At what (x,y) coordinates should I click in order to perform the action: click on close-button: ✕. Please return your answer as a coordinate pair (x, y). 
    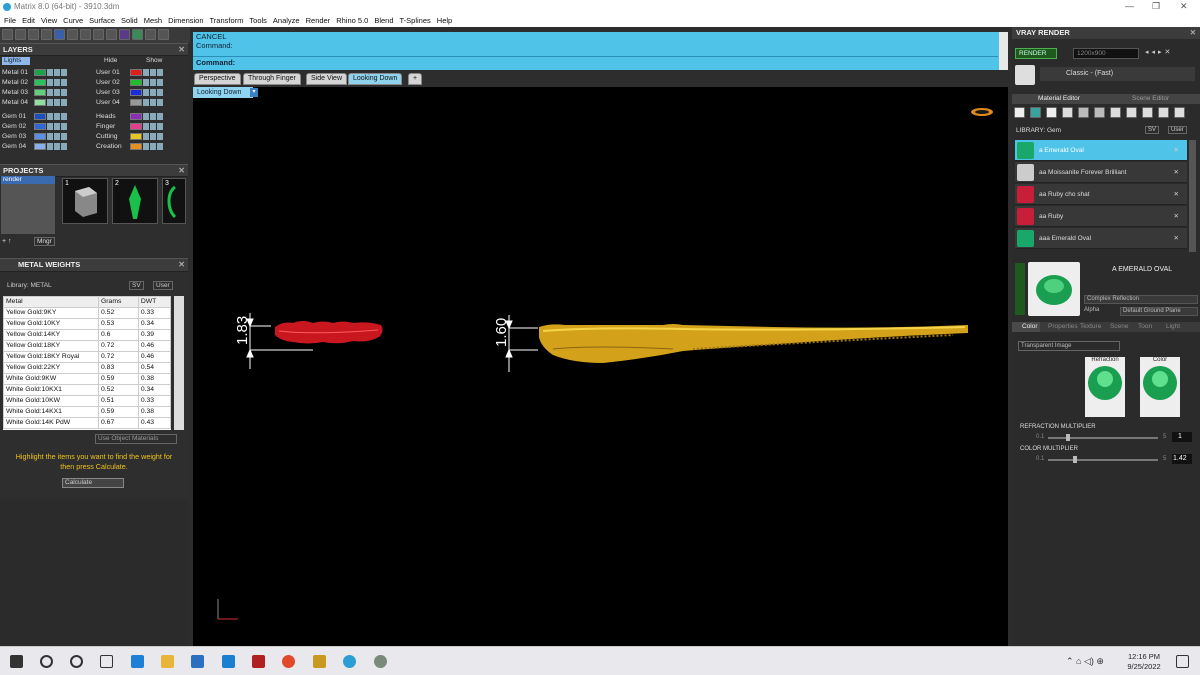
    Looking at the image, I should click on (1184, 6).